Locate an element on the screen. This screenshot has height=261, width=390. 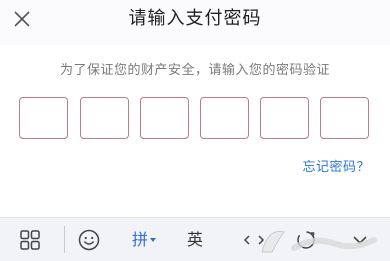
cursor-move-icon is located at coordinates (254, 239).